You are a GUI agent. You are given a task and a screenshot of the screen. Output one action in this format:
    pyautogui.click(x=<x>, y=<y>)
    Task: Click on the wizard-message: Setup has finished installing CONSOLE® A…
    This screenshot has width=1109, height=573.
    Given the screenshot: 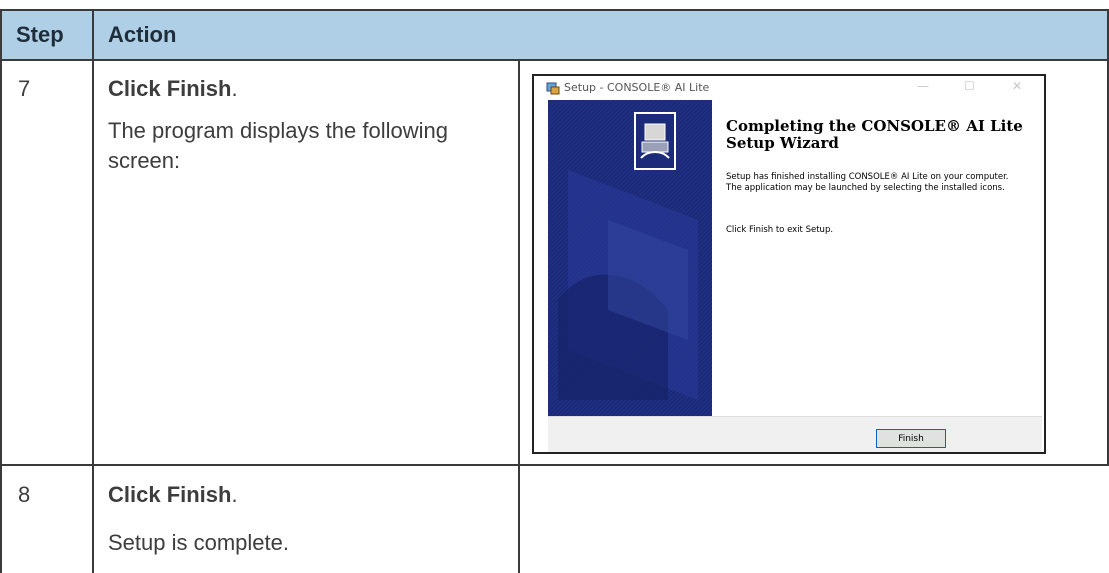 What is the action you would take?
    pyautogui.click(x=867, y=182)
    